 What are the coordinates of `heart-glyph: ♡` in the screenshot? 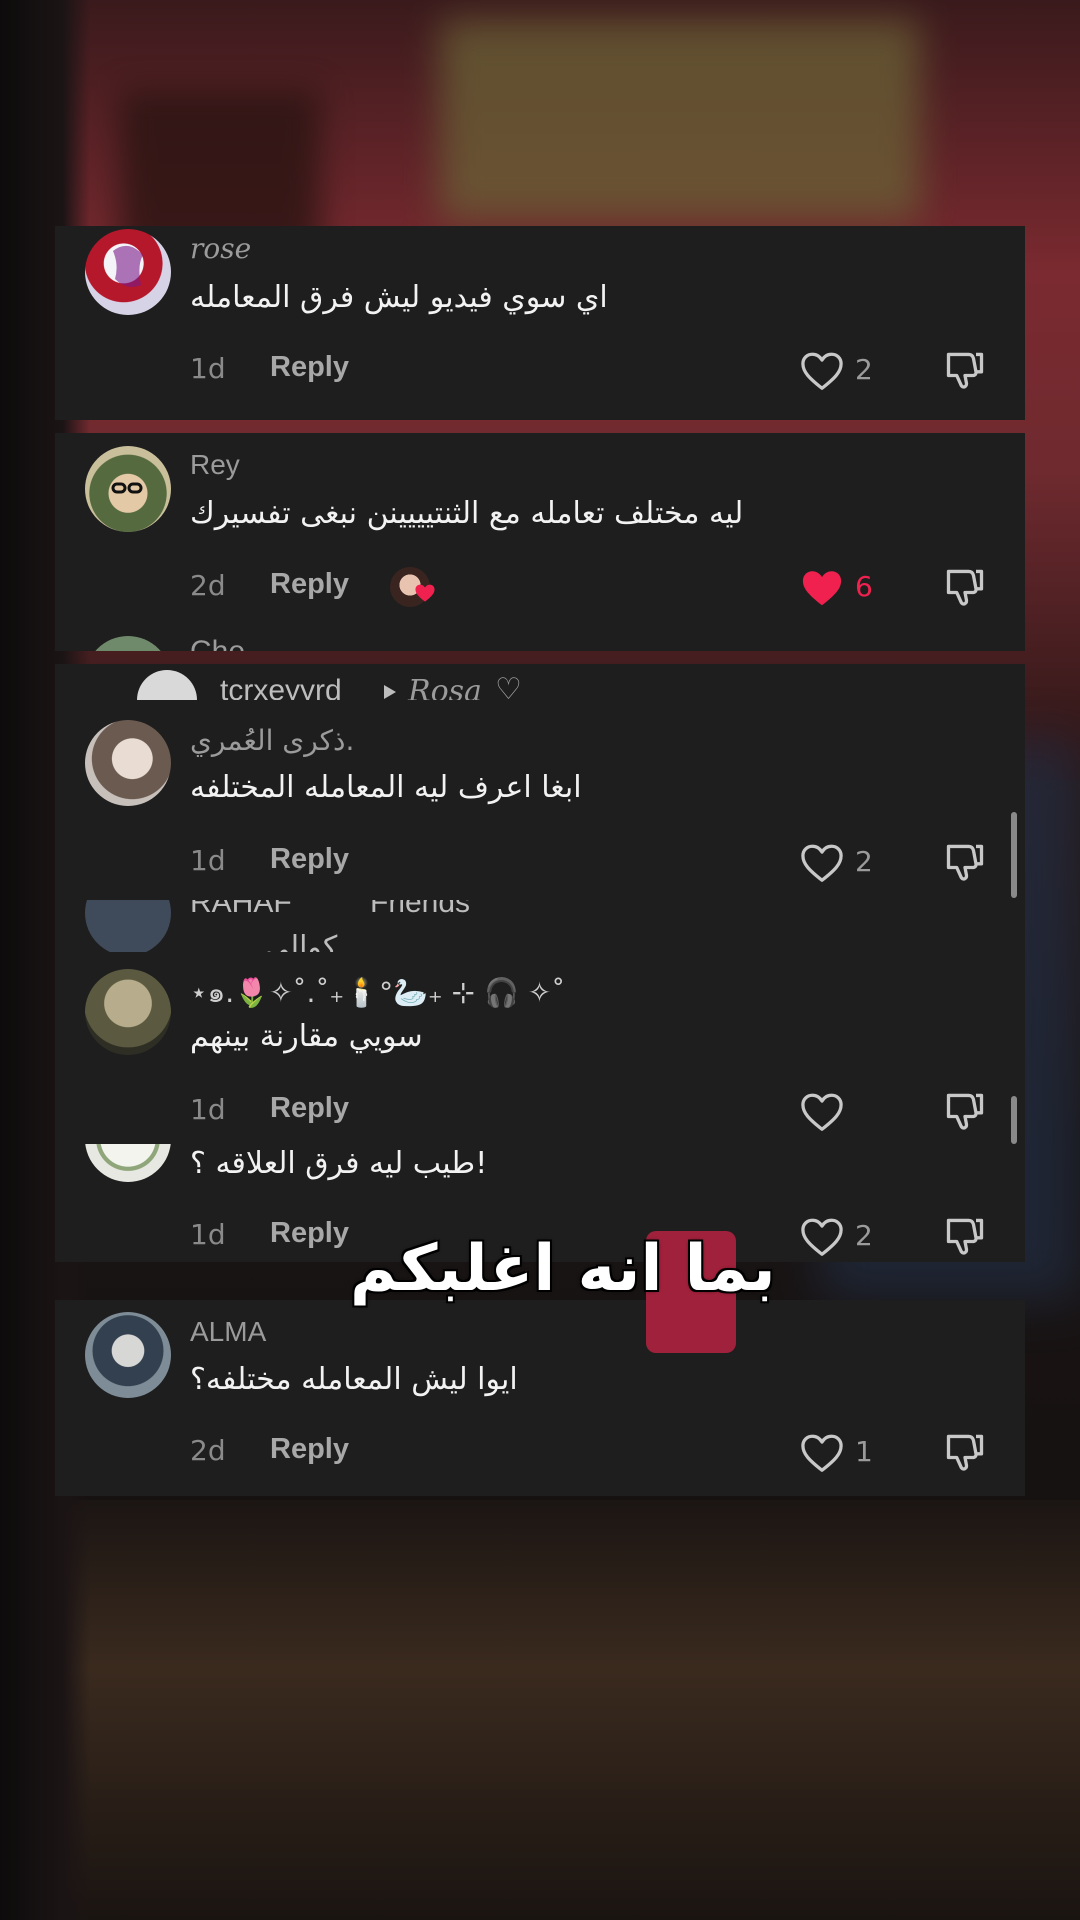 It's located at (508, 686).